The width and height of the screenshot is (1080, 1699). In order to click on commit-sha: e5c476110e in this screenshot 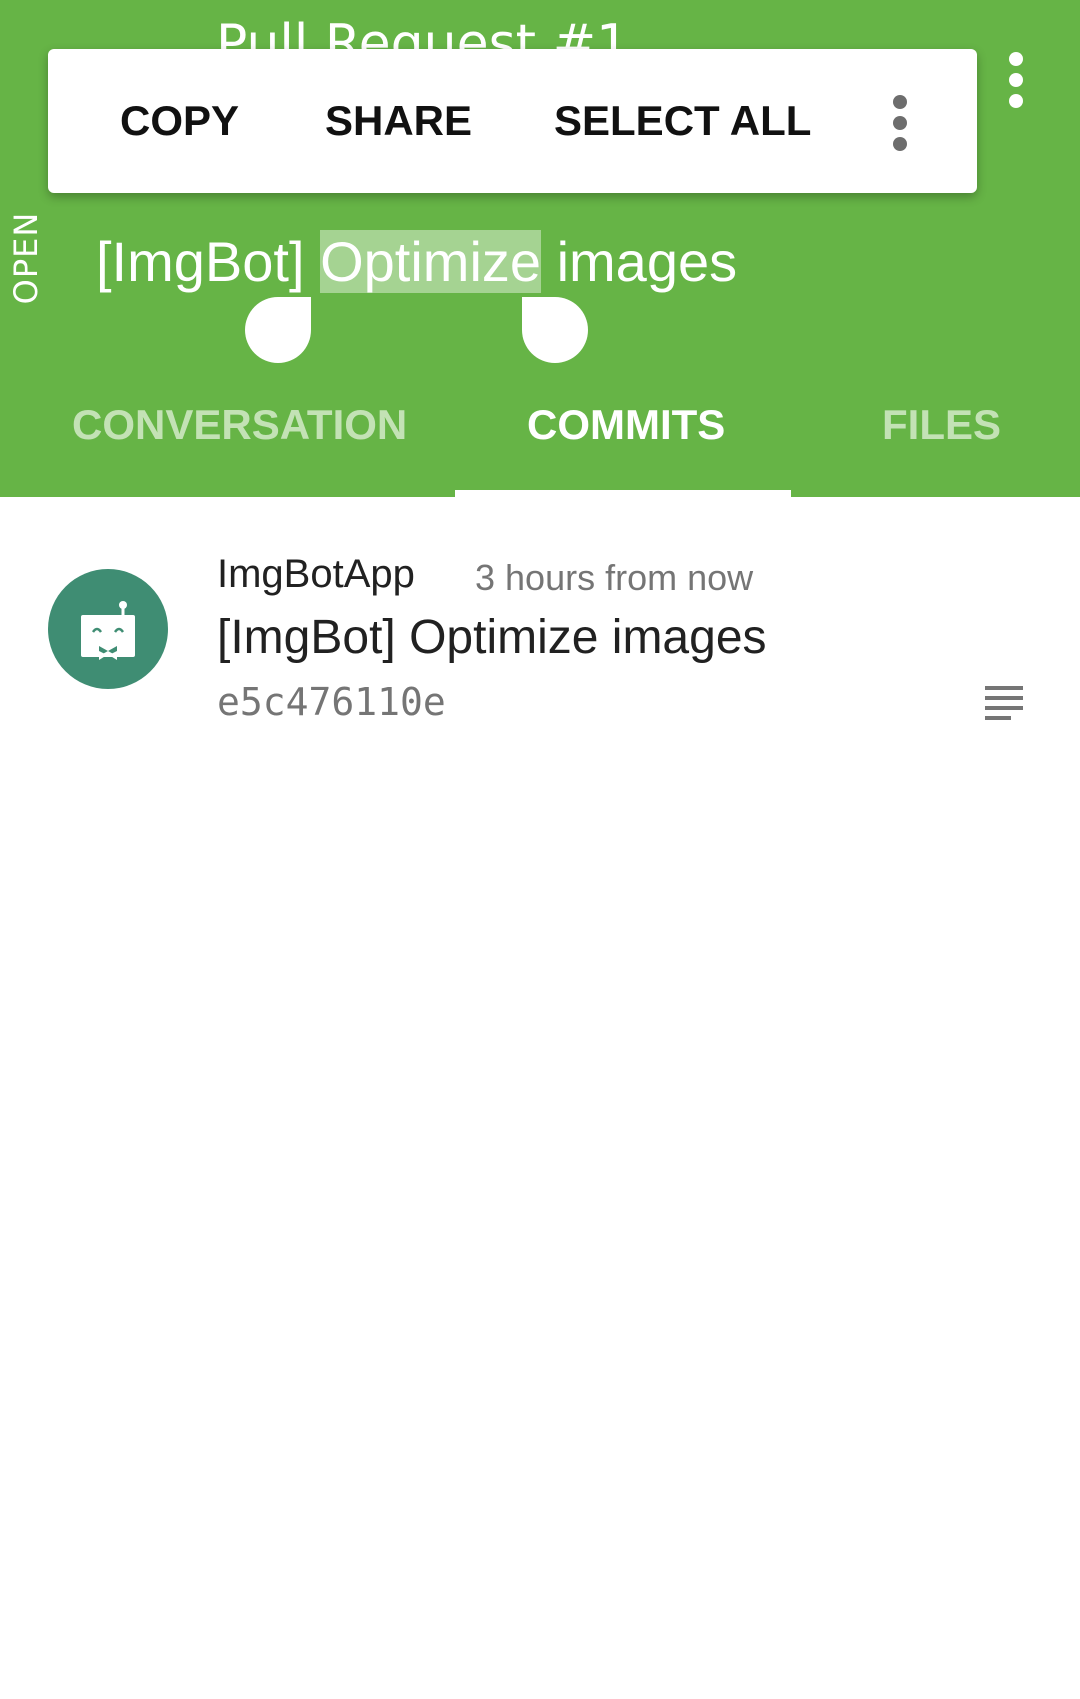, I will do `click(331, 702)`.